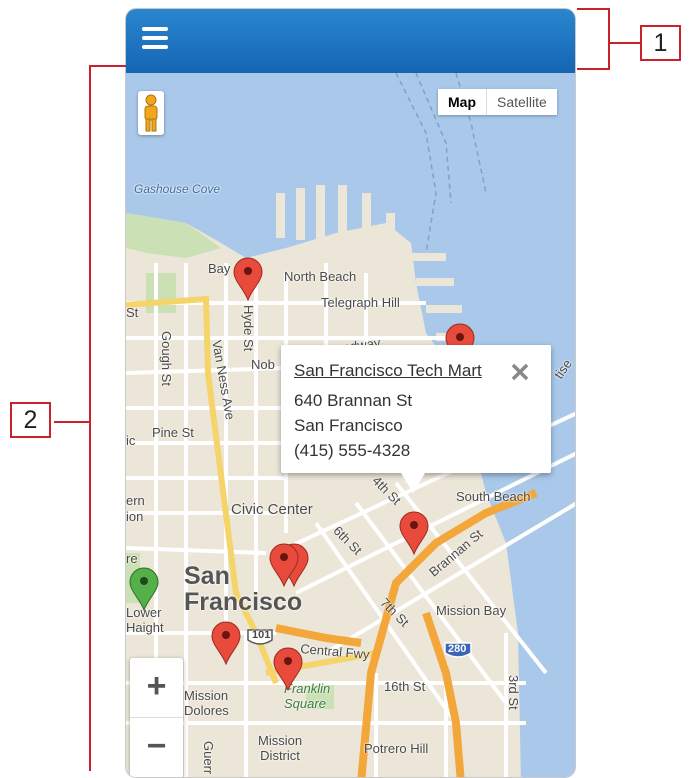 The width and height of the screenshot is (689, 778). Describe the element at coordinates (208, 758) in the screenshot. I see `map-label-guerr: Guerr` at that location.